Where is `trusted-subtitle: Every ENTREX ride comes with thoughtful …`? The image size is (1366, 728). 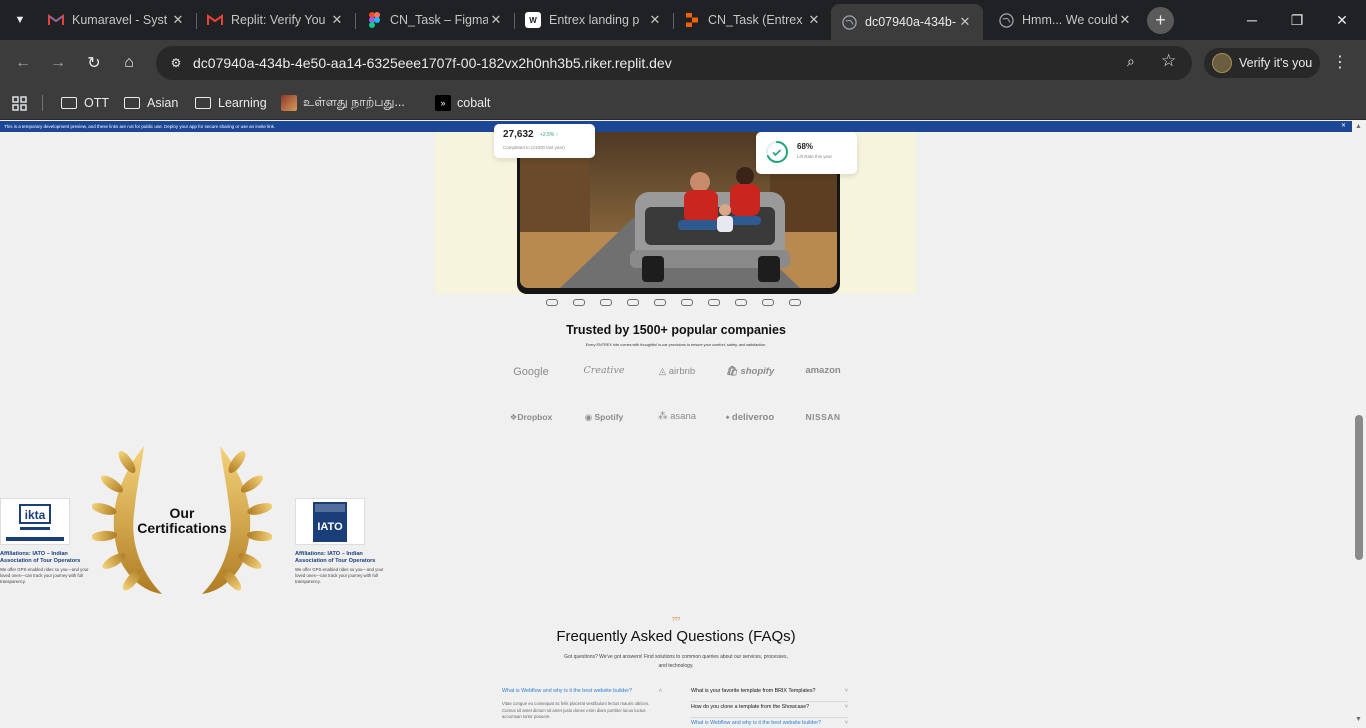 trusted-subtitle: Every ENTREX ride comes with thoughtful … is located at coordinates (676, 345).